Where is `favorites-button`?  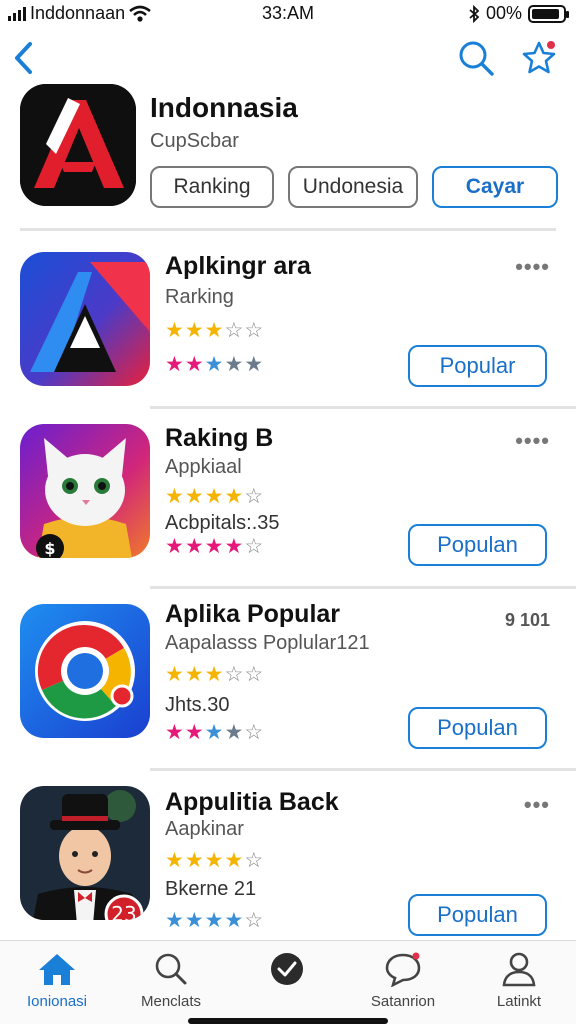 favorites-button is located at coordinates (540, 58).